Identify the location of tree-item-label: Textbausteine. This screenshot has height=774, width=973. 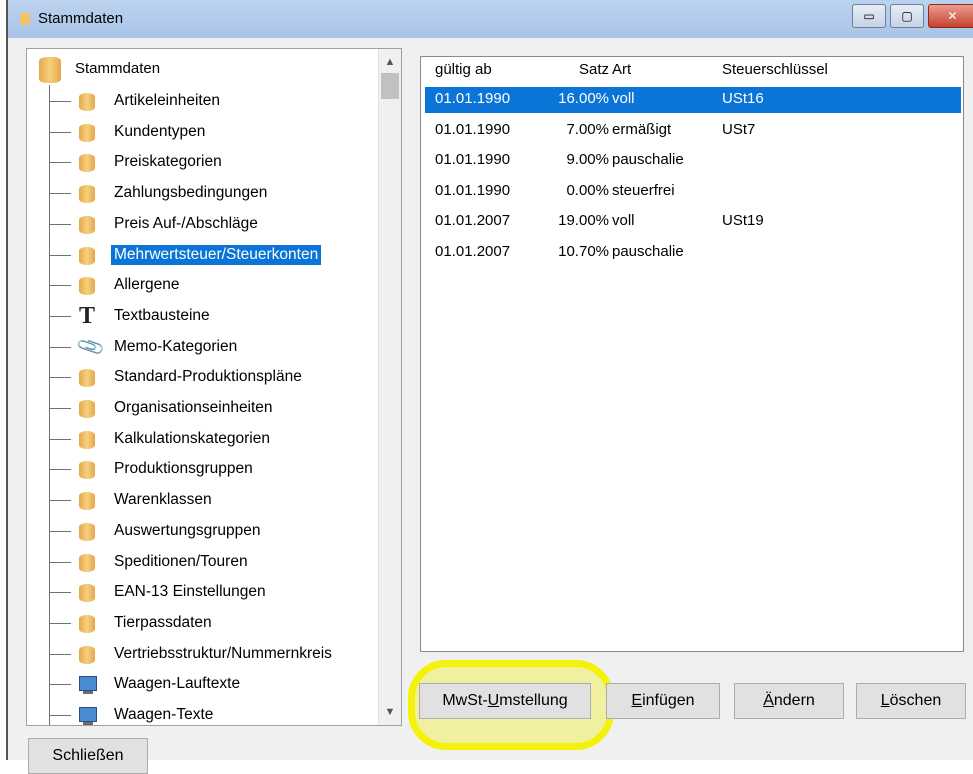
(162, 315).